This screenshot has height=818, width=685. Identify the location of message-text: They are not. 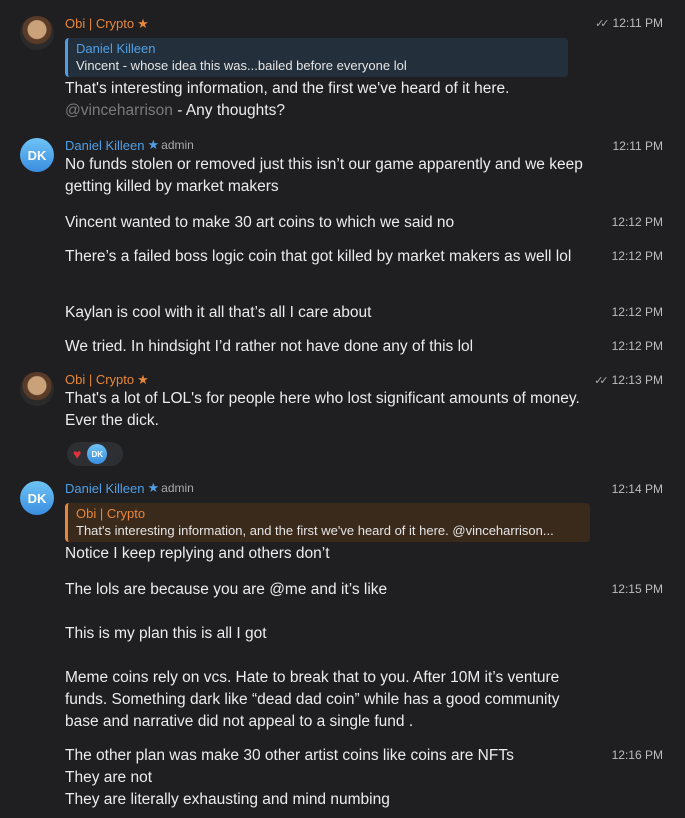
(109, 777).